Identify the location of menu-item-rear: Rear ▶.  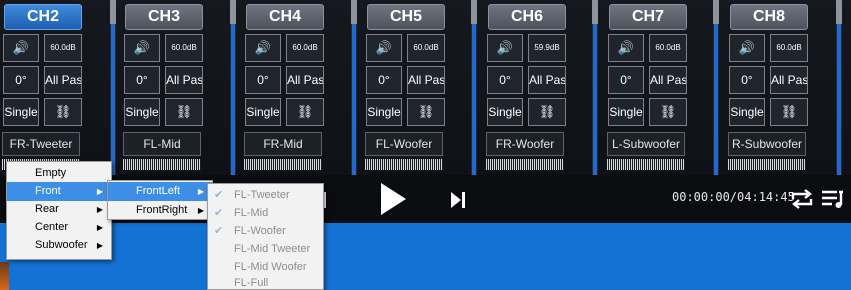
(59, 209).